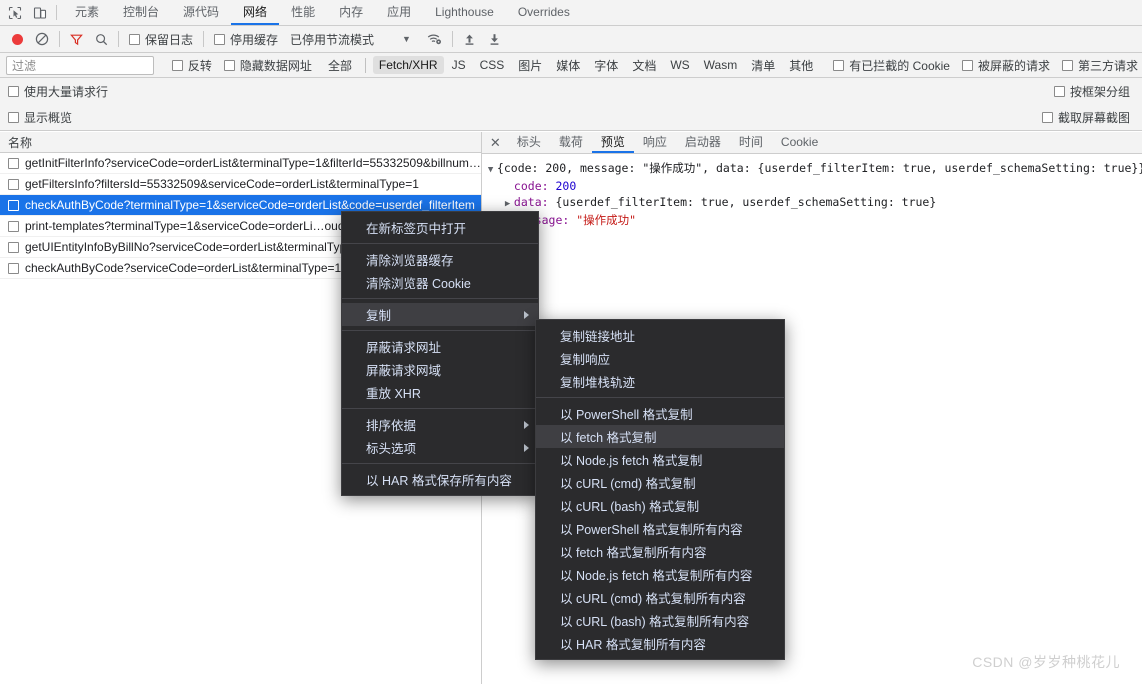 Image resolution: width=1142 pixels, height=684 pixels. I want to click on filter-type-js: JS, so click(459, 65).